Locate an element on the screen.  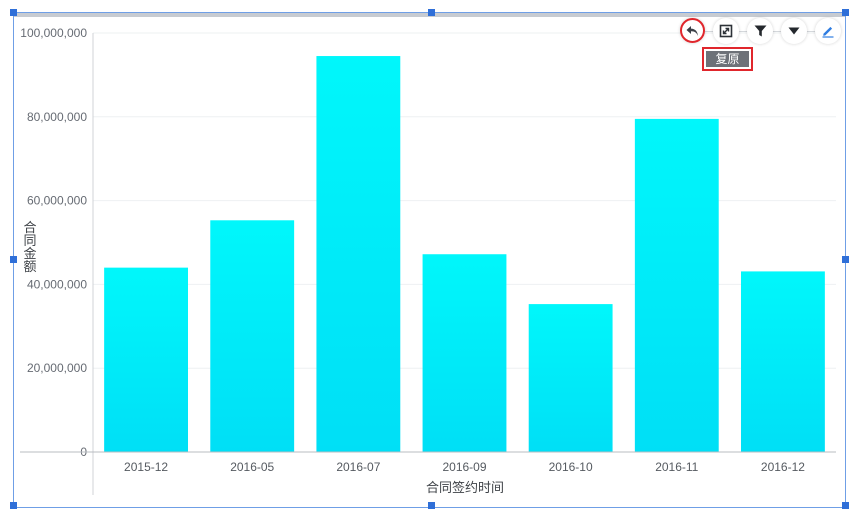
restore-tooltip-label: 复原 is located at coordinates (727, 59).